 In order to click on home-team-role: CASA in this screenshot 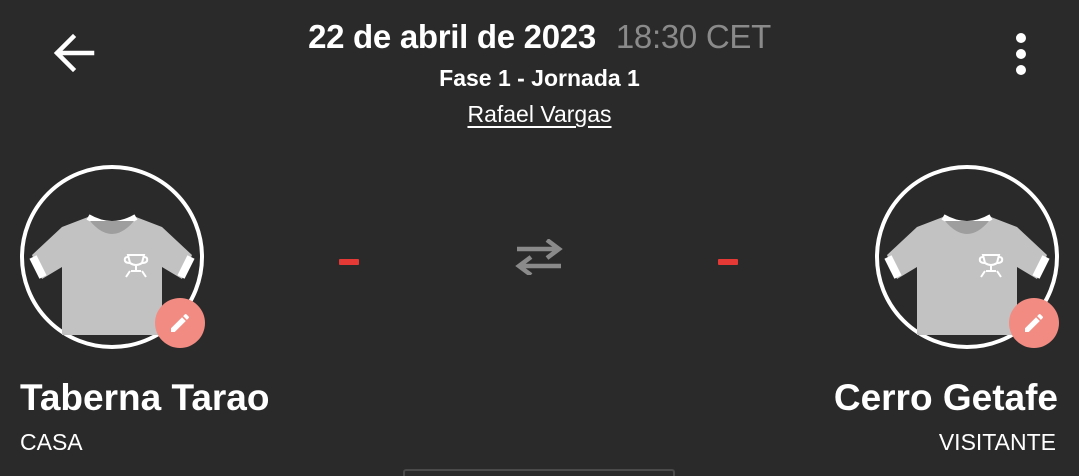, I will do `click(51, 442)`.